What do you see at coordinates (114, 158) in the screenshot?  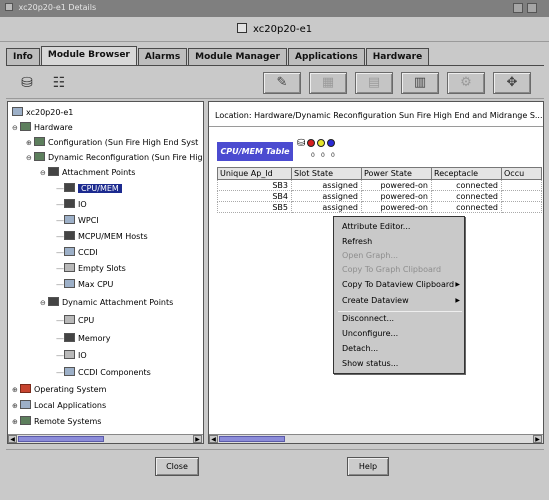 I see `tree-item: ⊖ Dynamic Reconfiguration (Sun Fire High` at bounding box center [114, 158].